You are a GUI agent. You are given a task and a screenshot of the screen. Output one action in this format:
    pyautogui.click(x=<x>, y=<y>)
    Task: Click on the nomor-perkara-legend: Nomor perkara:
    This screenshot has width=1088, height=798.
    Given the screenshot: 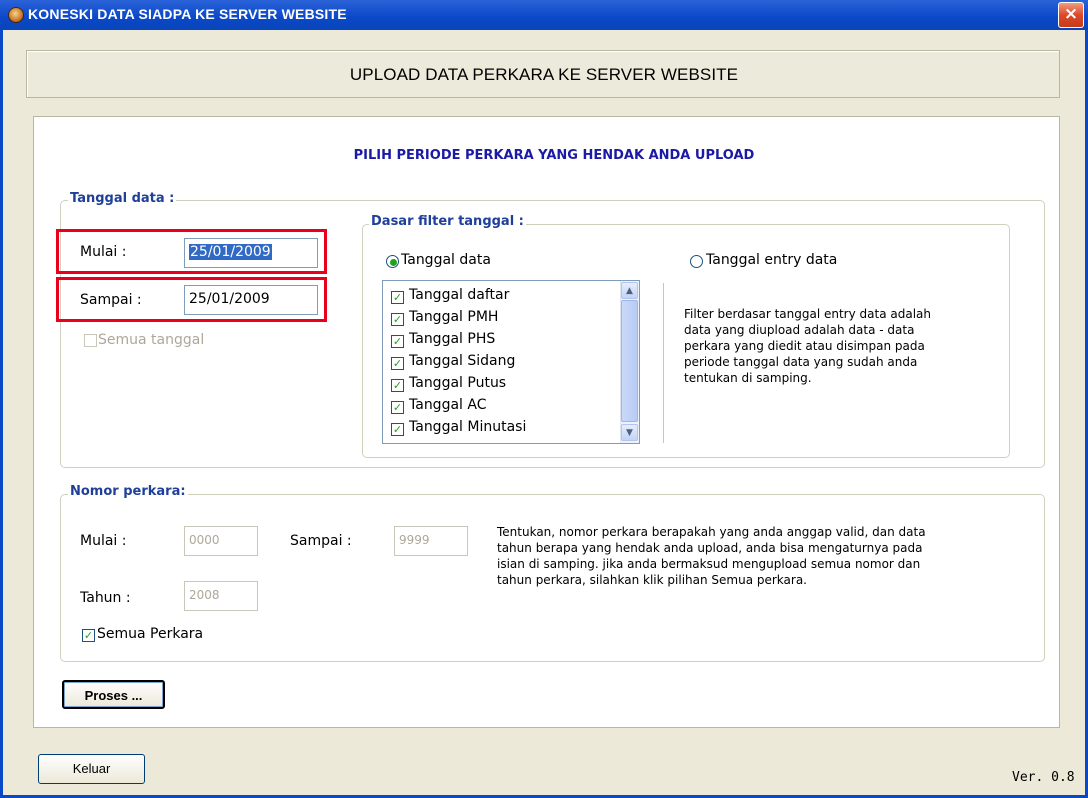 What is the action you would take?
    pyautogui.click(x=128, y=491)
    